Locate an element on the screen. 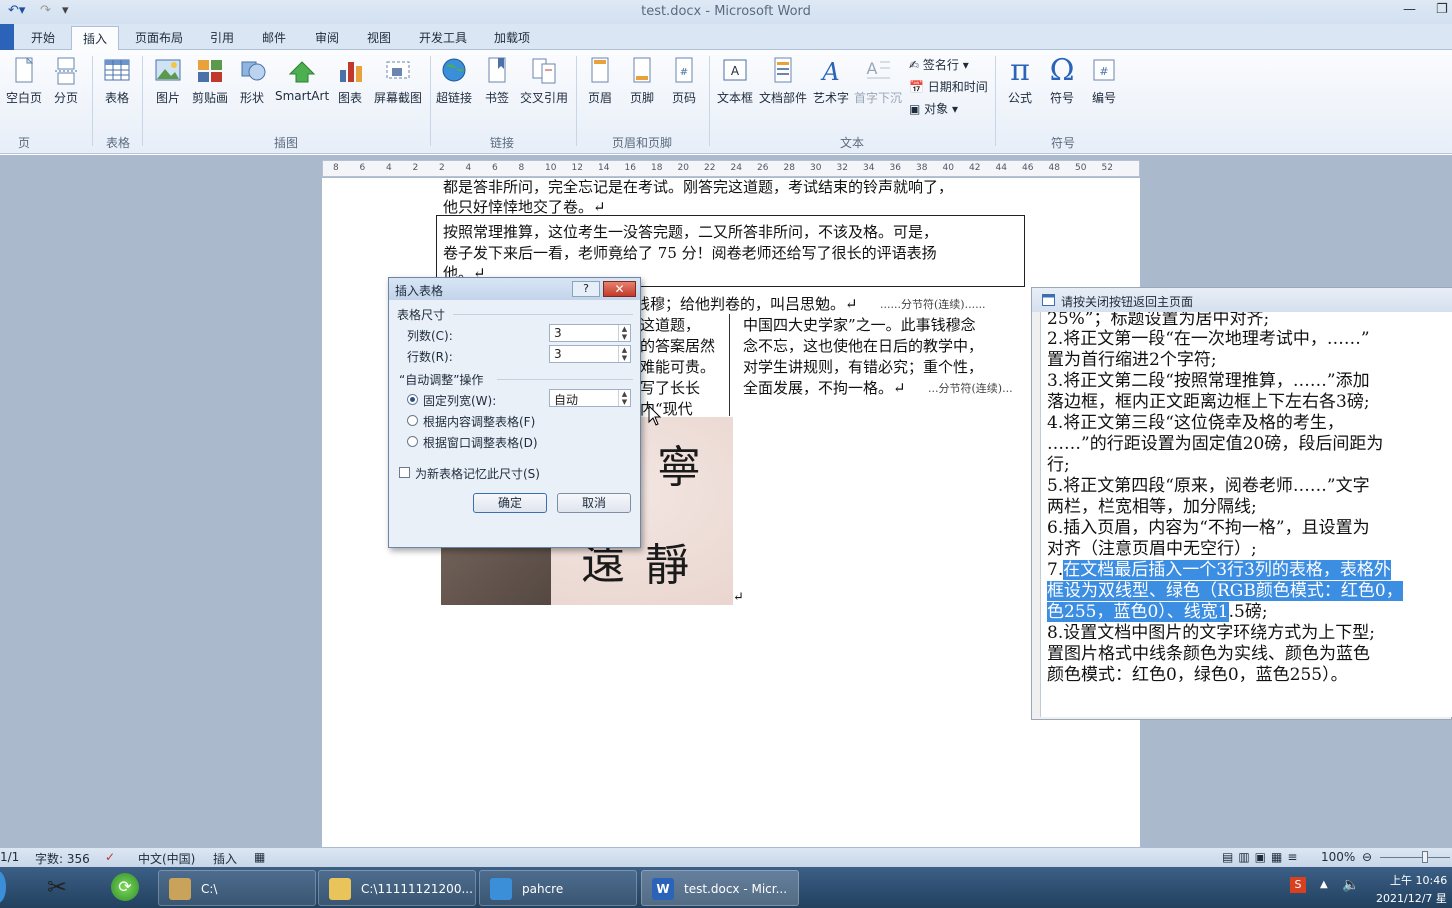  hyperlink-button: 超链接 is located at coordinates (454, 81).